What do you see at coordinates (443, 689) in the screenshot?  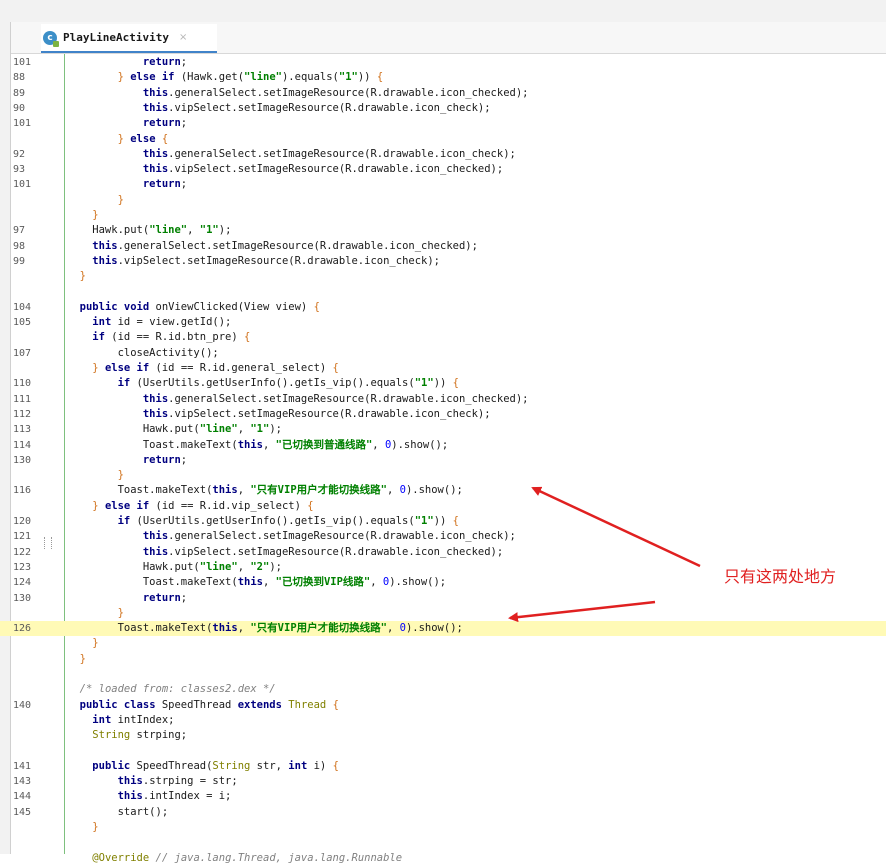 I see `code-line: /* loaded from: classes2.dex */` at bounding box center [443, 689].